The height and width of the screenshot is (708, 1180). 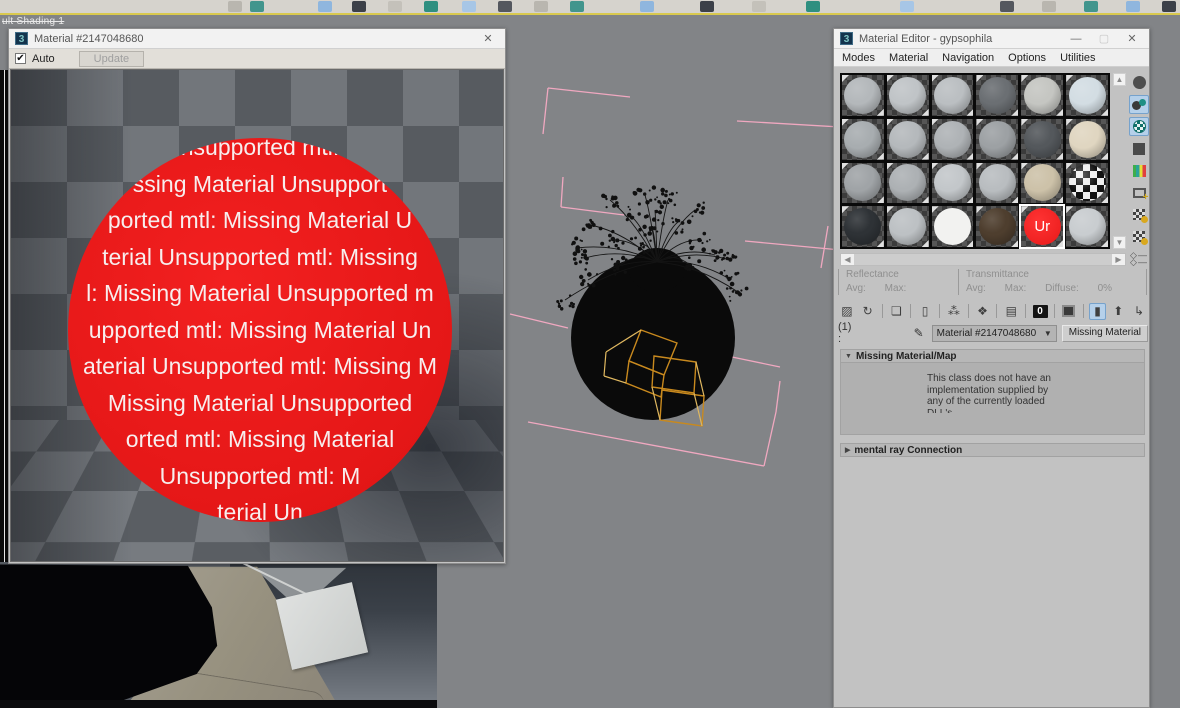 What do you see at coordinates (1139, 258) in the screenshot?
I see `material-map-navigator-icon: ◇— ◇—` at bounding box center [1139, 258].